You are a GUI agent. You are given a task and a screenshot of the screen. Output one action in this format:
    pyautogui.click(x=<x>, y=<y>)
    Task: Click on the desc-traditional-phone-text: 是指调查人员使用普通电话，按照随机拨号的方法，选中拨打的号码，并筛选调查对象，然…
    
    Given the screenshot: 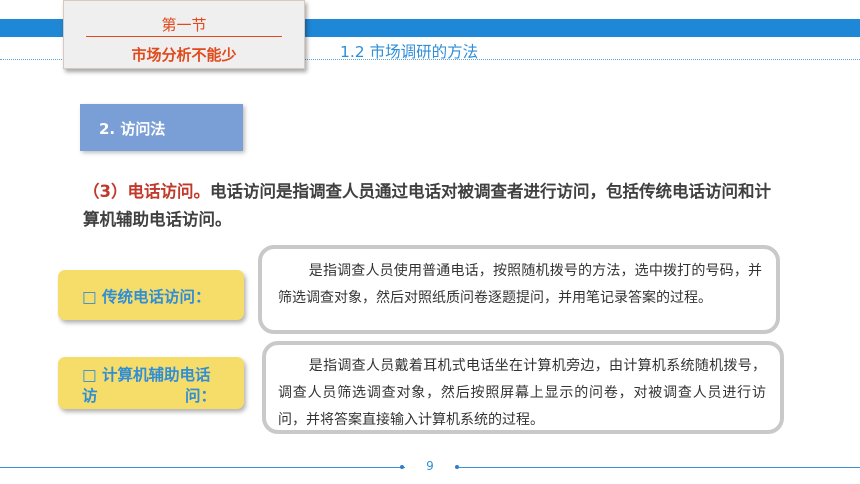 What is the action you would take?
    pyautogui.click(x=520, y=284)
    